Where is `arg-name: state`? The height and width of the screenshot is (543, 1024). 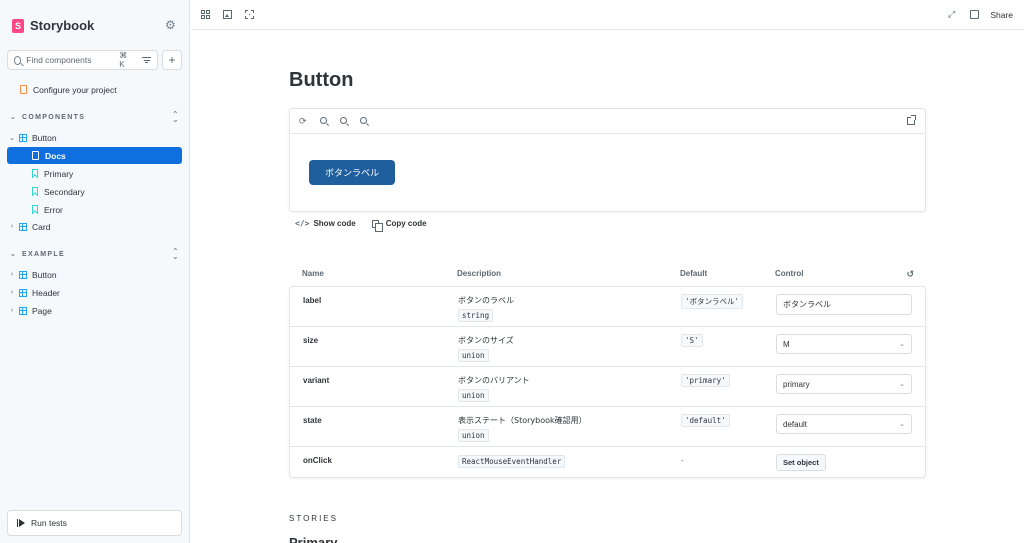
arg-name: state is located at coordinates (312, 420).